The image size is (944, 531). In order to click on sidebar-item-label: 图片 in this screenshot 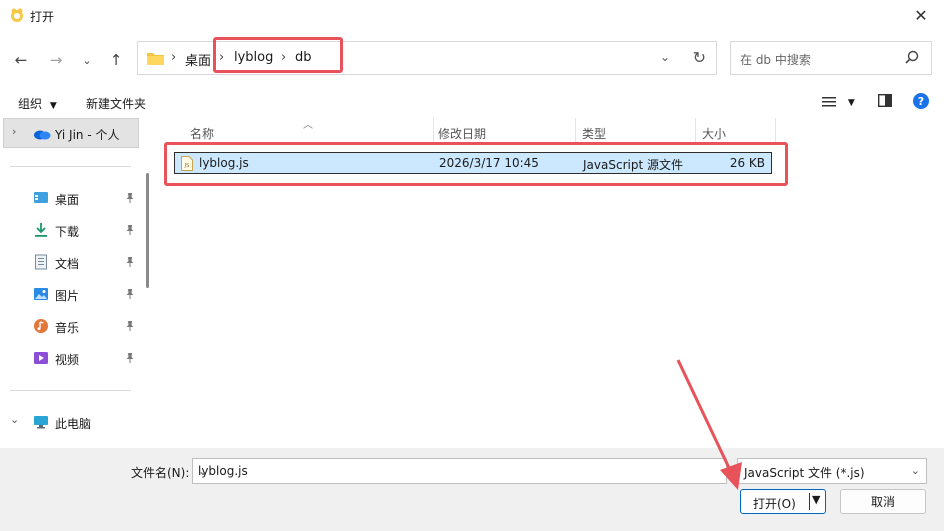, I will do `click(67, 296)`.